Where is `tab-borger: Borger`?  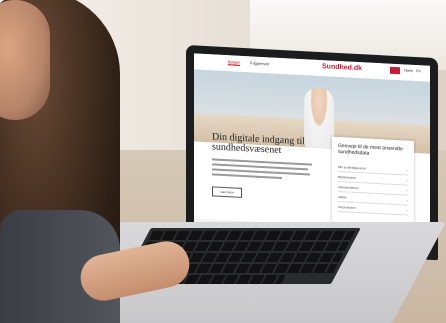 tab-borger: Borger is located at coordinates (234, 62).